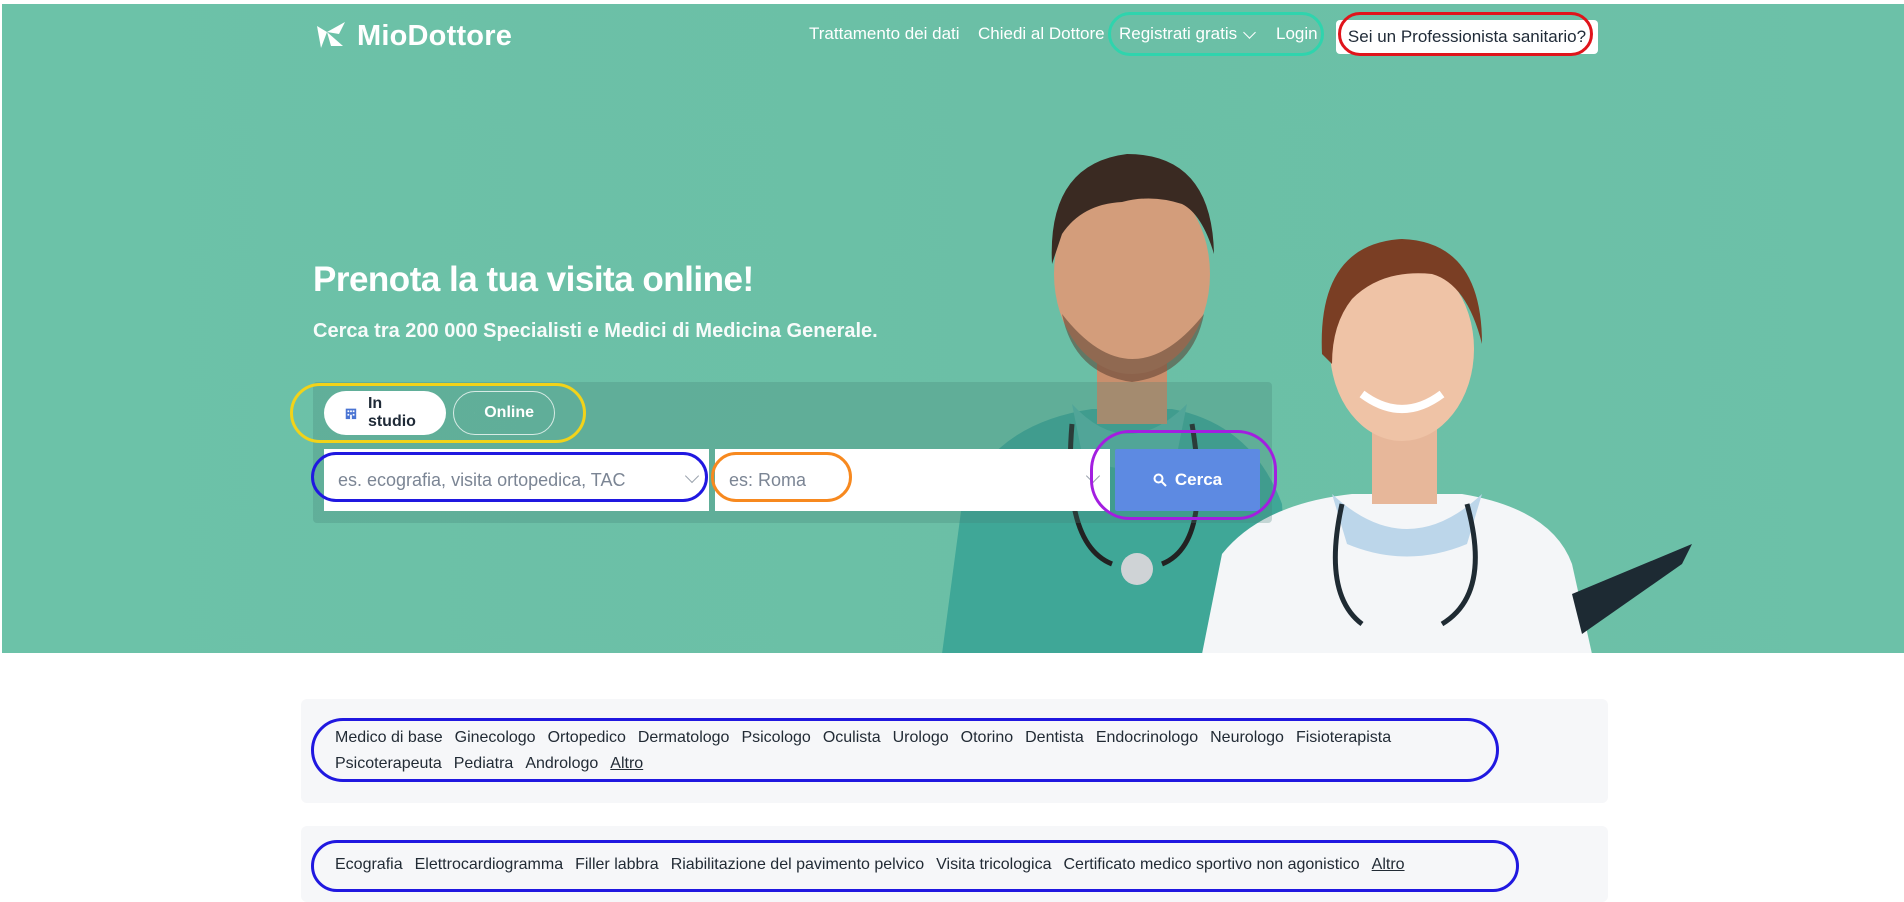 The width and height of the screenshot is (1904, 902). What do you see at coordinates (987, 738) in the screenshot?
I see `specialty-link: Otorino` at bounding box center [987, 738].